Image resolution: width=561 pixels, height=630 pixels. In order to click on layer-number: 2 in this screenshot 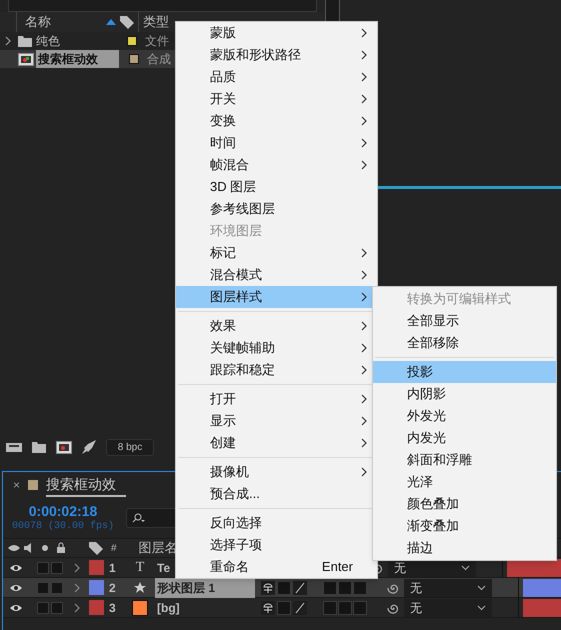, I will do `click(113, 588)`.